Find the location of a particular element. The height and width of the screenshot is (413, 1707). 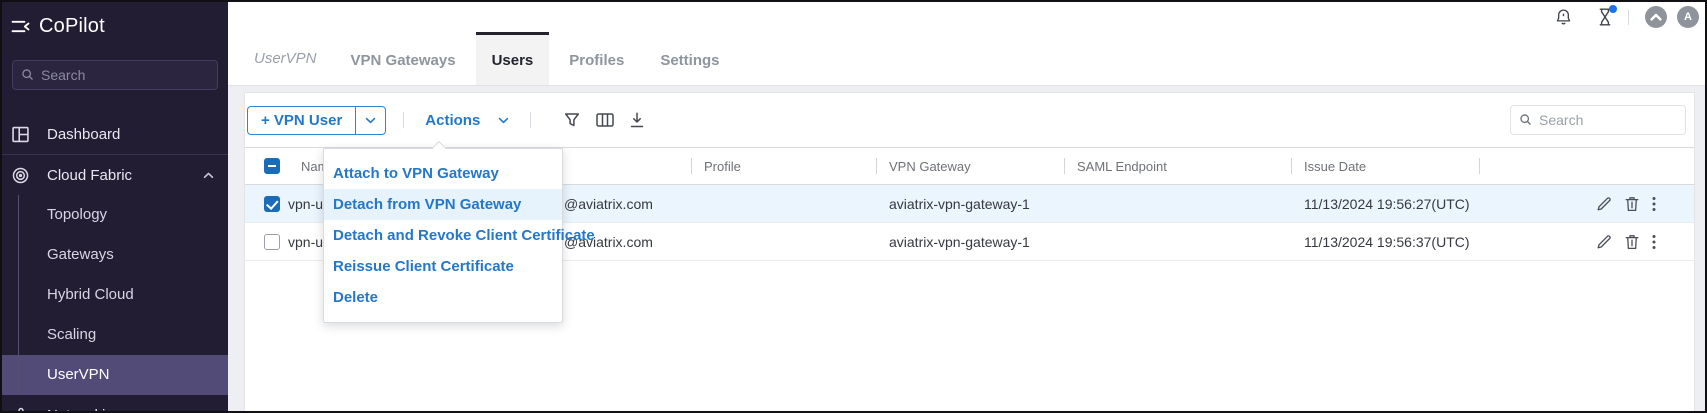

column-header-email is located at coordinates (616, 166).